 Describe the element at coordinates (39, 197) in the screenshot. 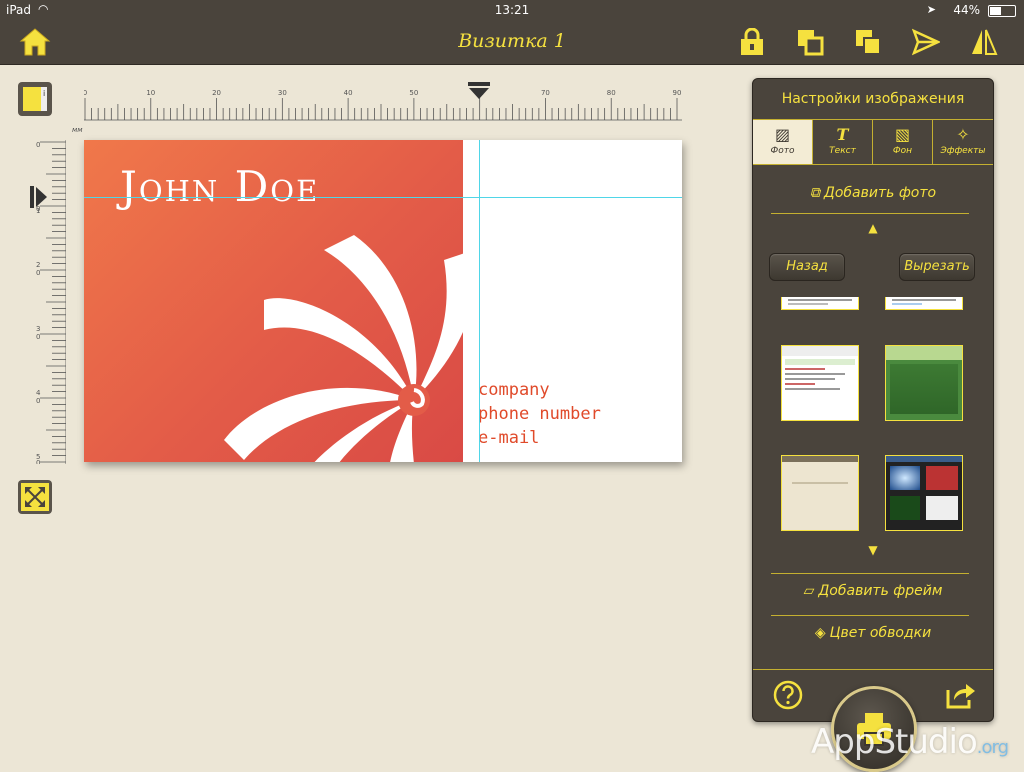

I see `vertical-guide-handle` at that location.